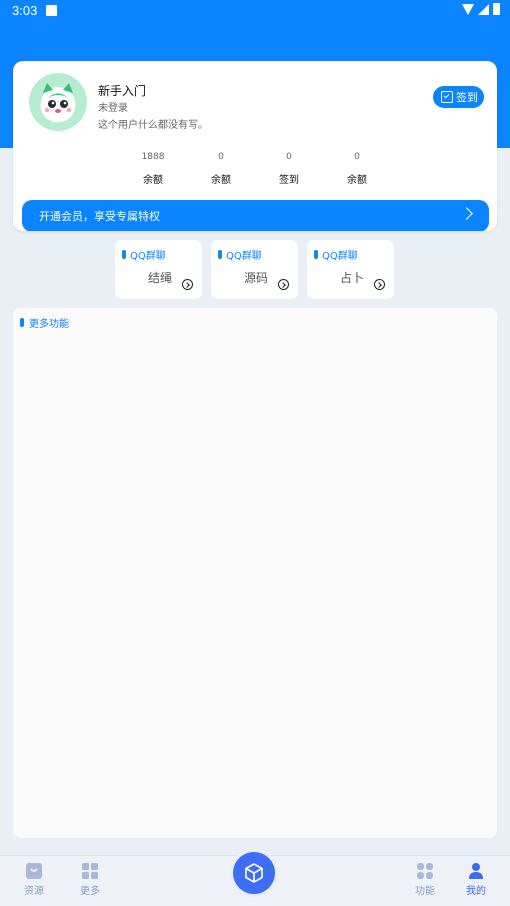 The image size is (510, 906). What do you see at coordinates (25, 10) in the screenshot?
I see `status-time: 3:03` at bounding box center [25, 10].